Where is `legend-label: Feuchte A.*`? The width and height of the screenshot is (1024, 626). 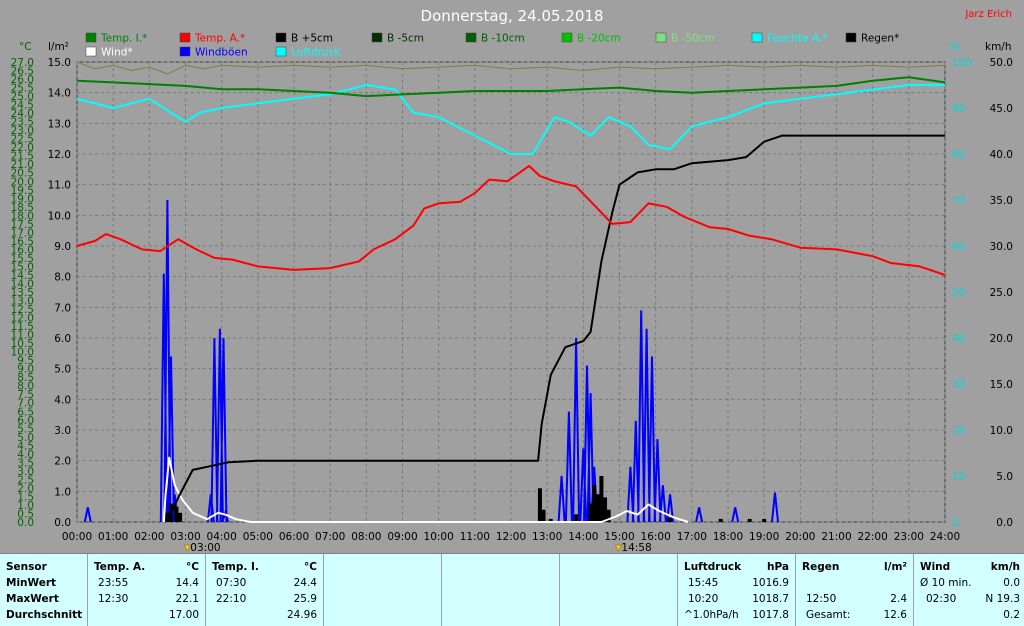 legend-label: Feuchte A.* is located at coordinates (797, 39).